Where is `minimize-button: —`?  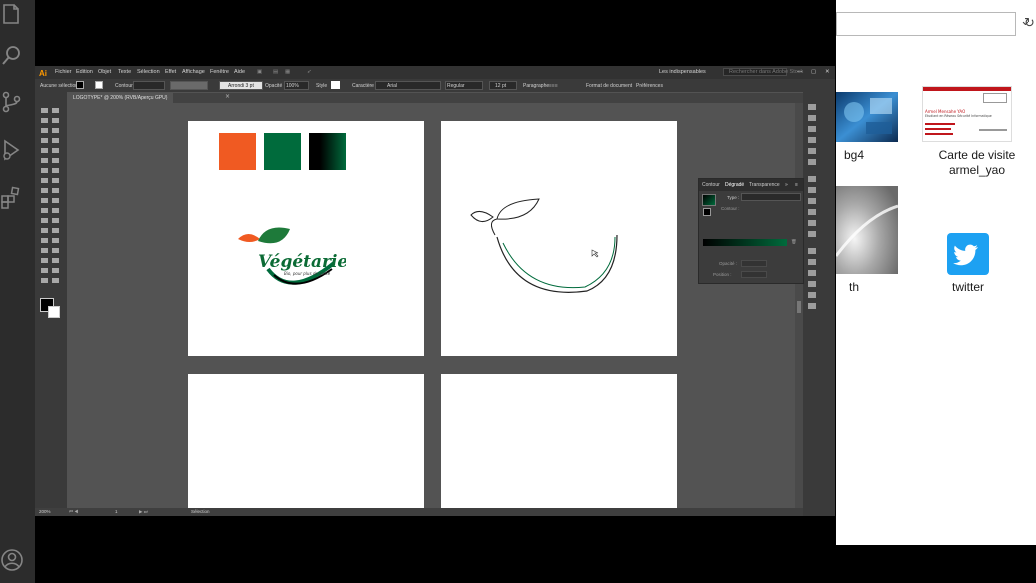 minimize-button: — is located at coordinates (800, 72).